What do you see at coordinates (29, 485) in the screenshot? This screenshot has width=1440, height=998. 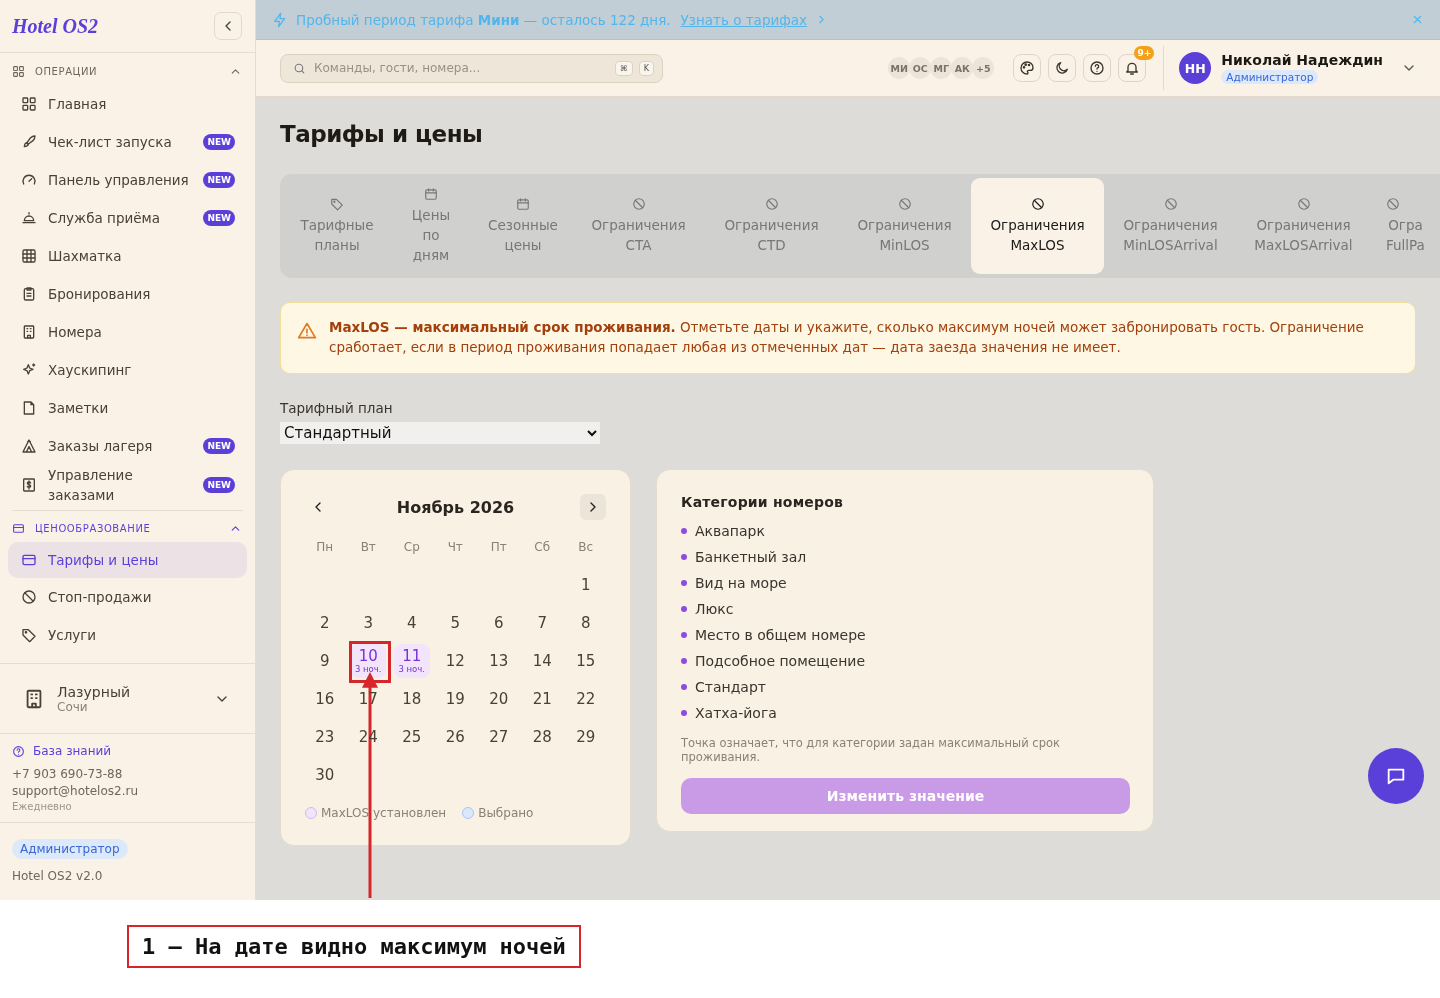 I see `dollar-icon` at bounding box center [29, 485].